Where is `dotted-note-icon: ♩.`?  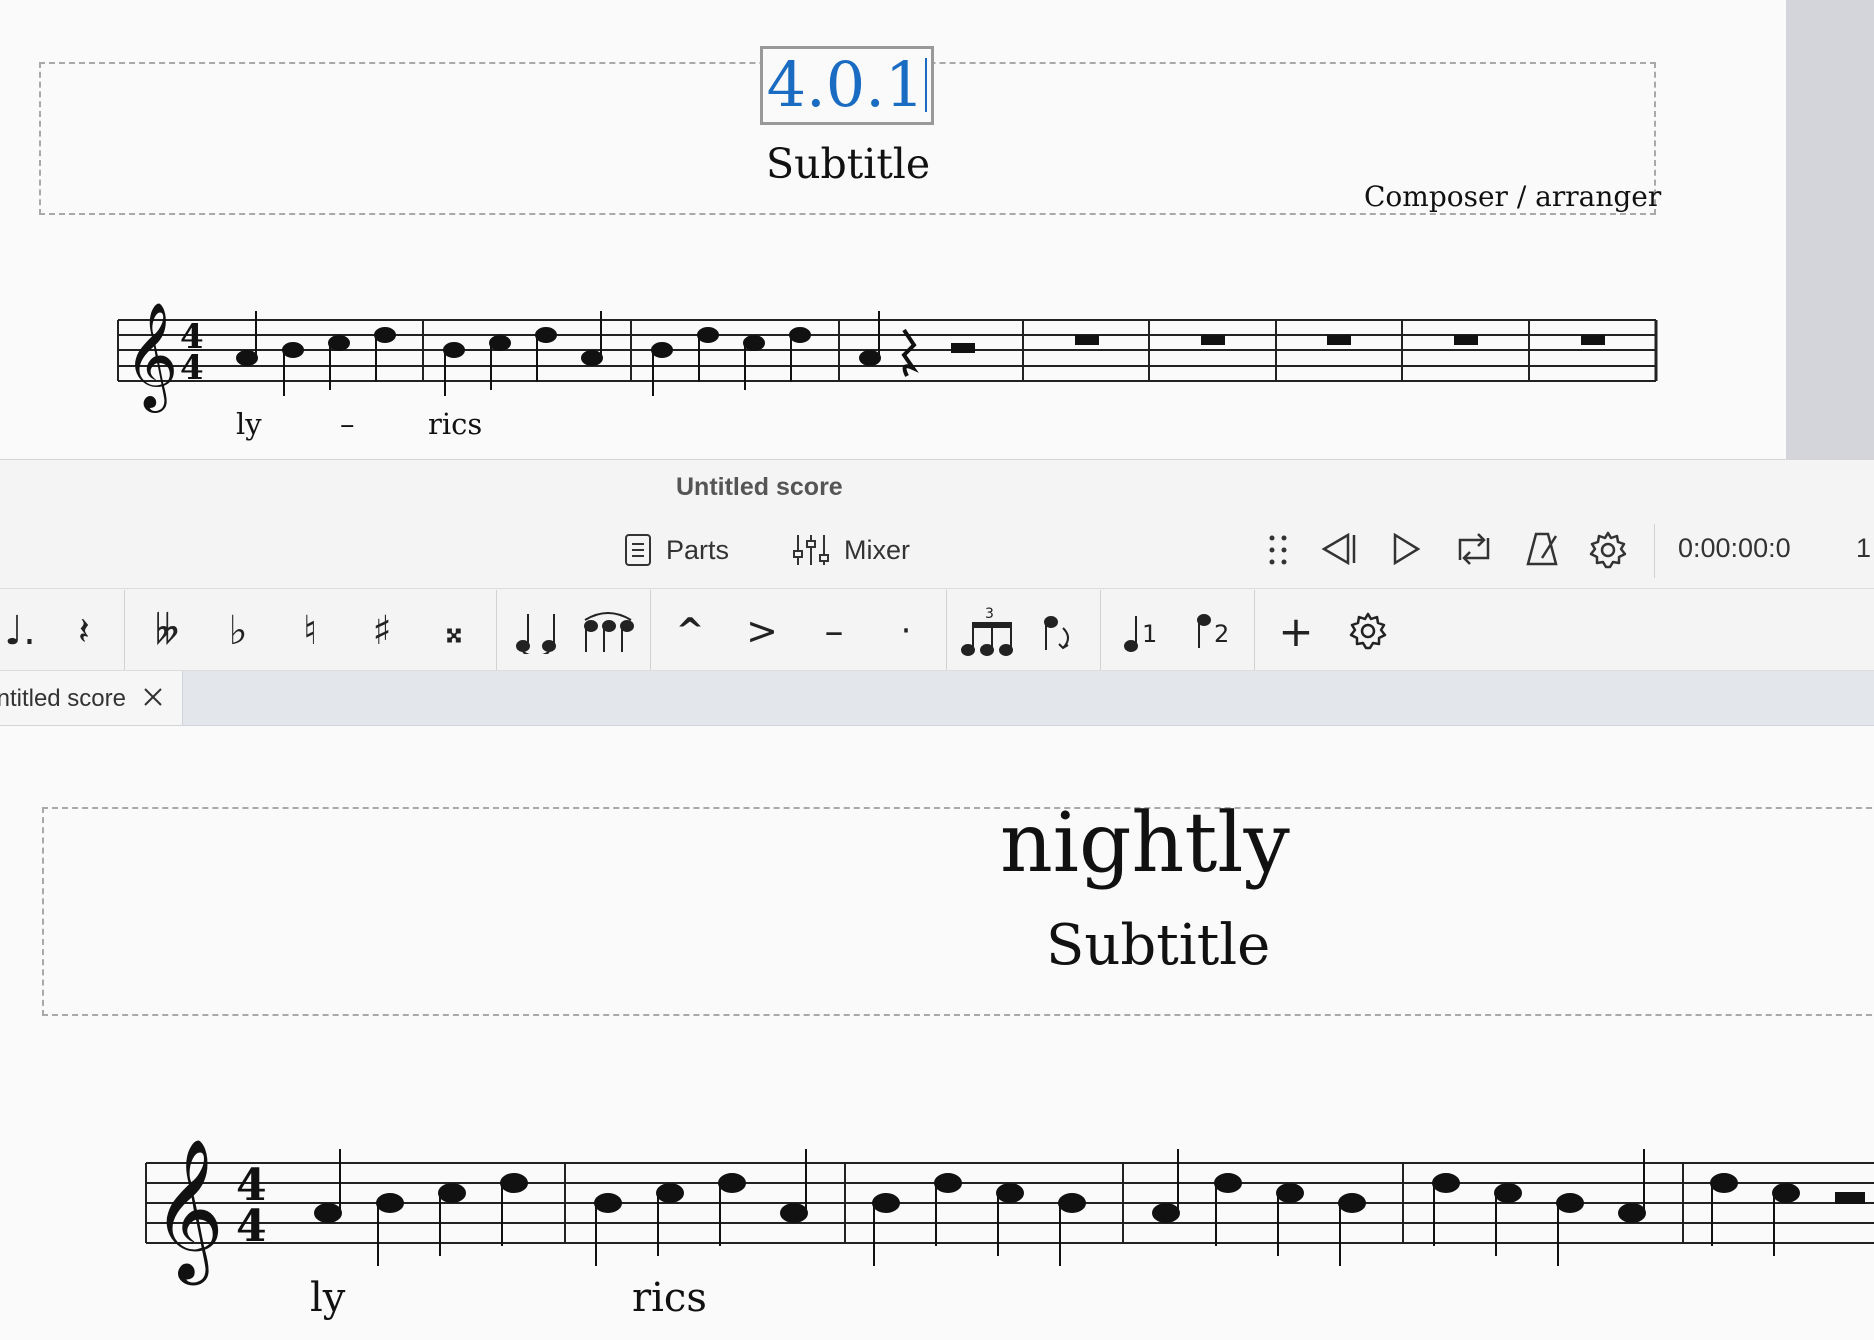 dotted-note-icon: ♩. is located at coordinates (20, 631).